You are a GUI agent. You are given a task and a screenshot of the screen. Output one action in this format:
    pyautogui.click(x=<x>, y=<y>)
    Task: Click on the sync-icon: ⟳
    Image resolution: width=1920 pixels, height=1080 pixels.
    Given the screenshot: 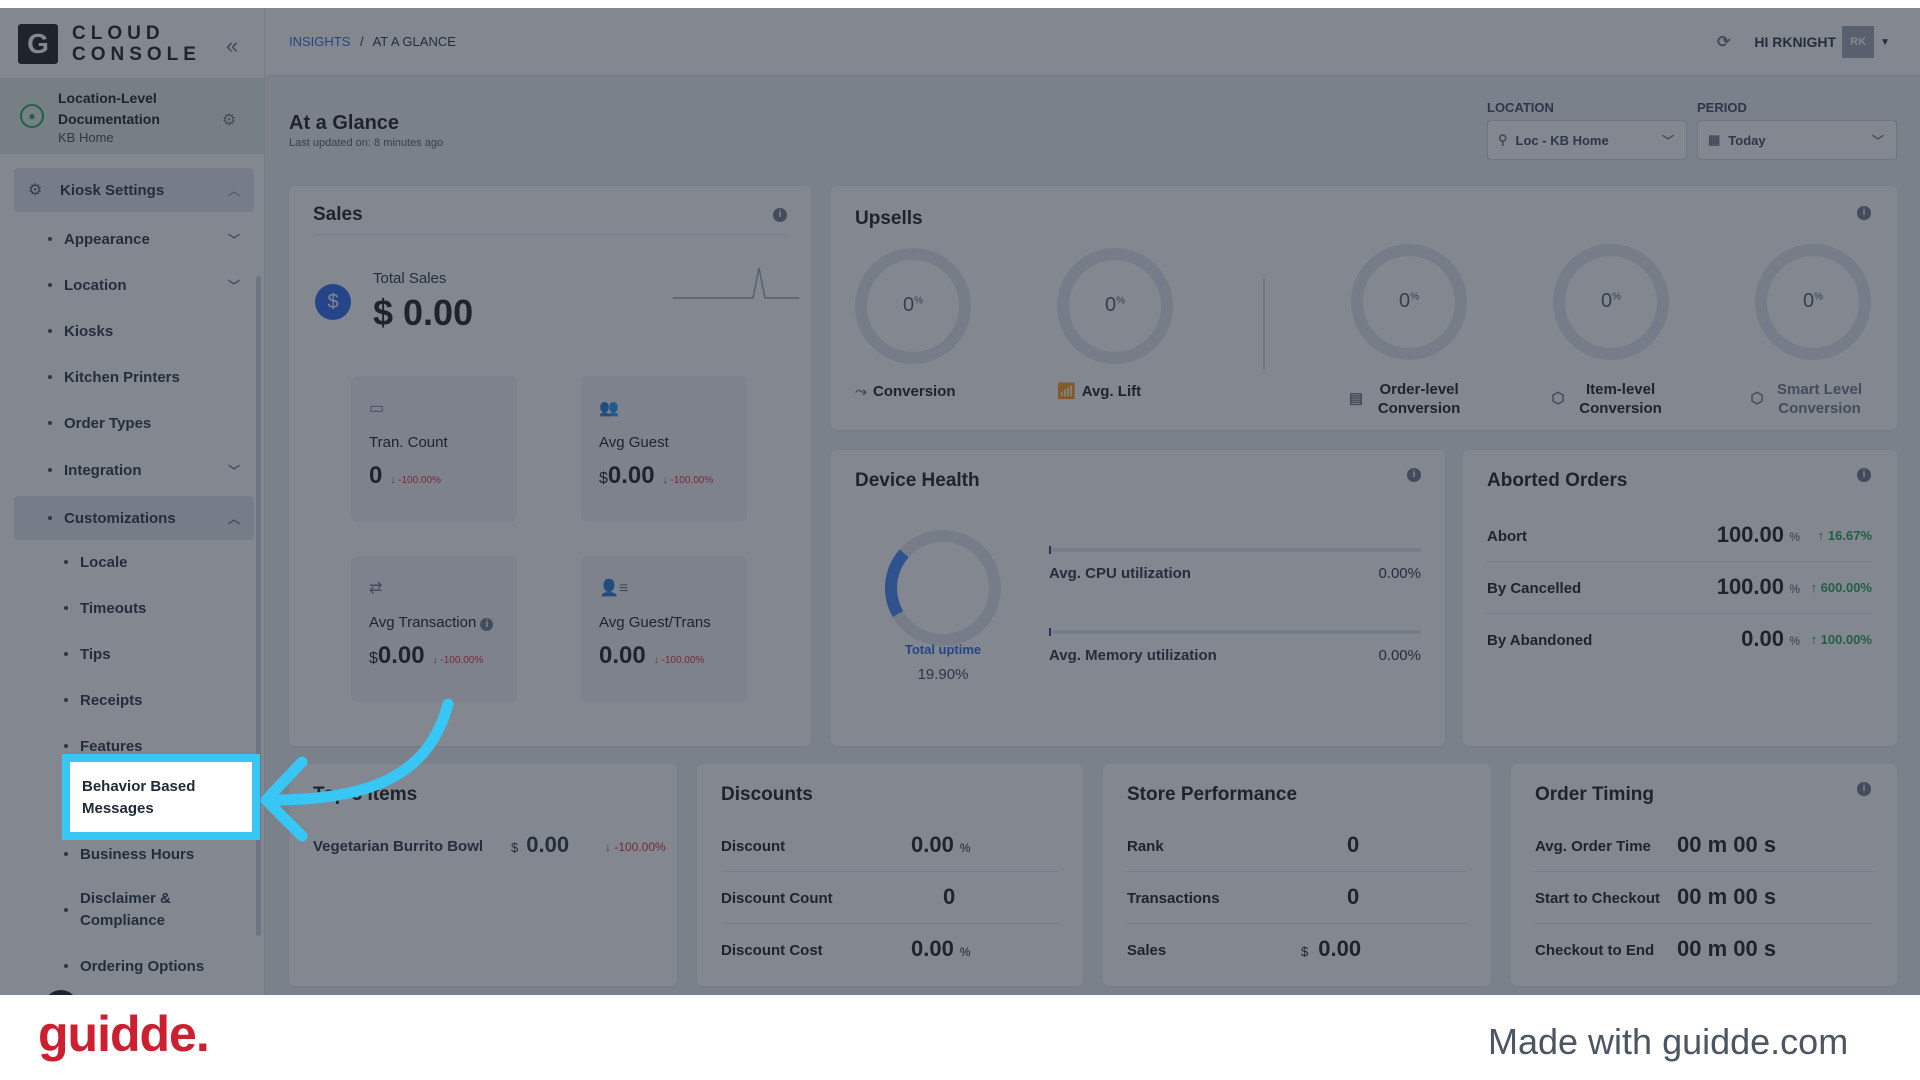 What is the action you would take?
    pyautogui.click(x=1723, y=42)
    